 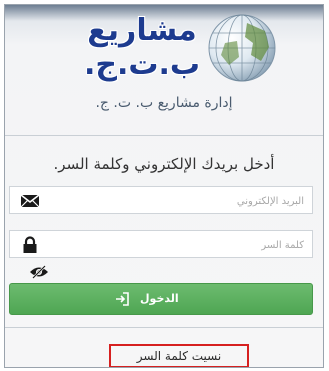 I want to click on app-title: إدارة مشاريع ب. ت. ج., so click(x=164, y=103).